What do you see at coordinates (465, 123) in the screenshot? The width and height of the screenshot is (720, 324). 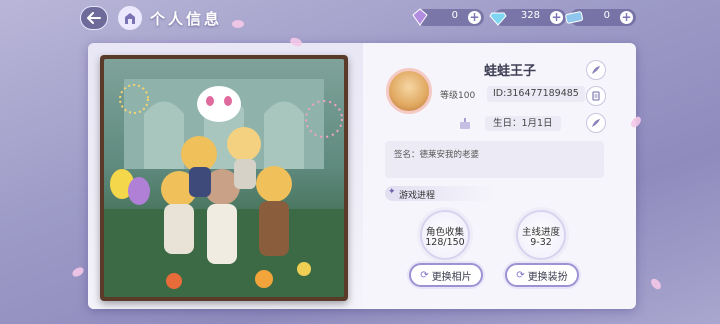 I see `cake-icon` at bounding box center [465, 123].